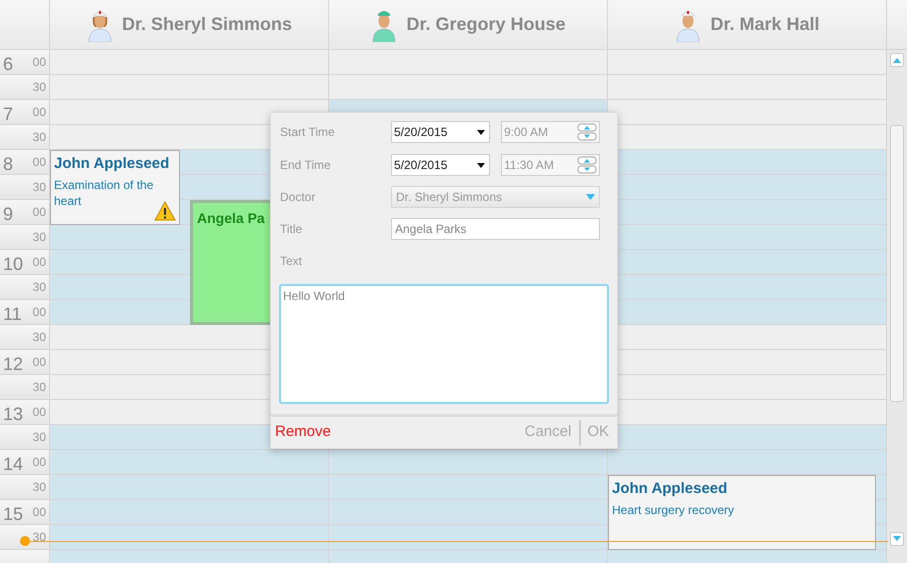  I want to click on hour-label: 10, so click(13, 264).